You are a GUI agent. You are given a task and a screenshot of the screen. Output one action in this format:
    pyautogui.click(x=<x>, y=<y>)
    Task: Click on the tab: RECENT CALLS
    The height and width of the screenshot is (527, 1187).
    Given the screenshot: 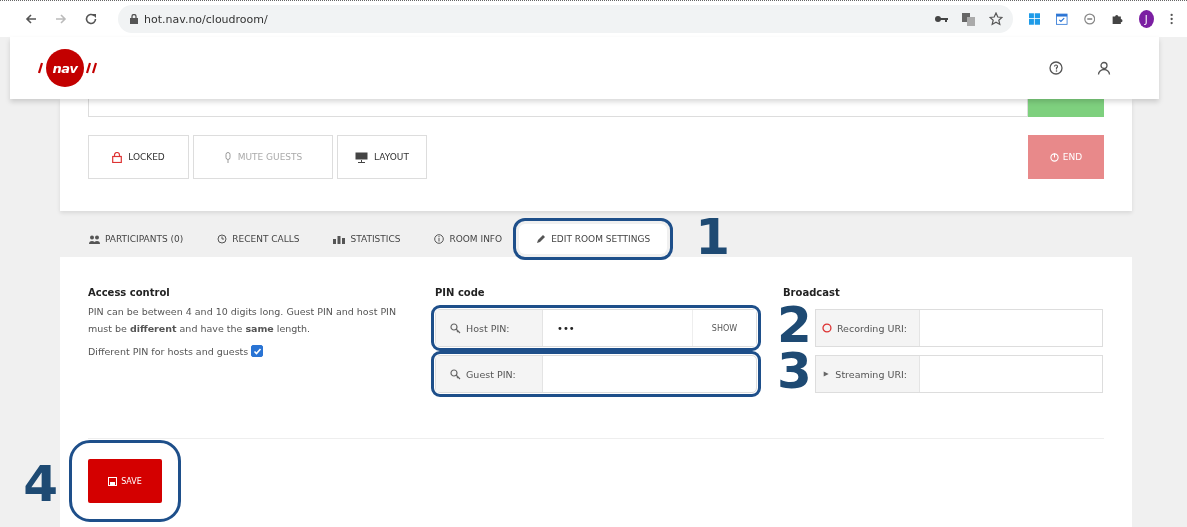 What is the action you would take?
    pyautogui.click(x=258, y=239)
    